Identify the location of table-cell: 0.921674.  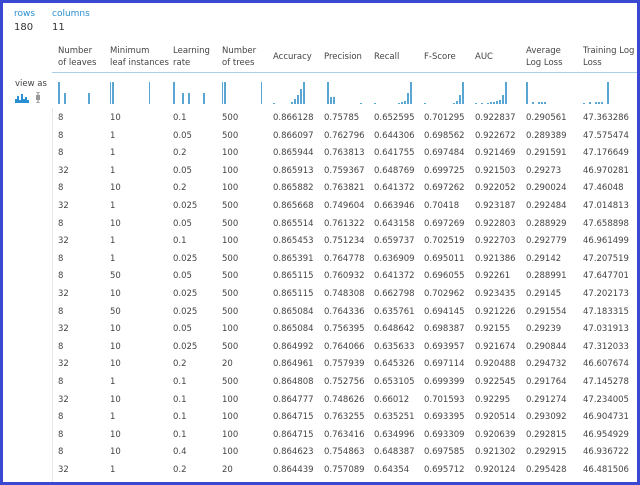
(495, 346).